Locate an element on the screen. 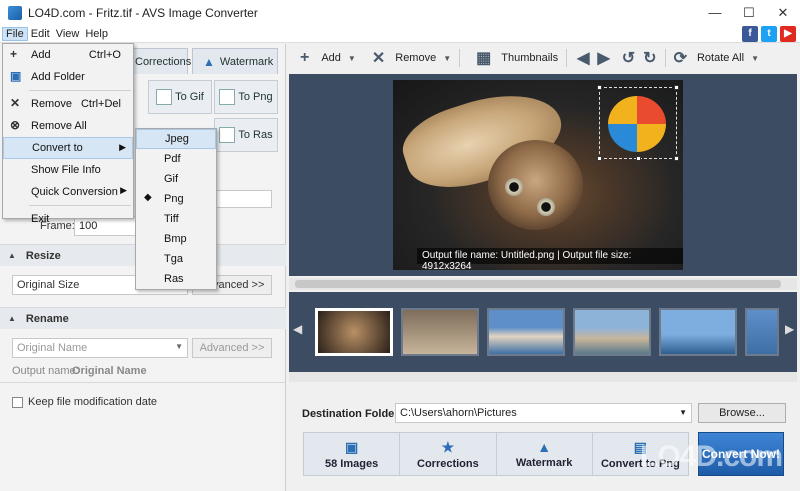 This screenshot has width=800, height=491. menu-item-convert-to: Convert to ▶ is located at coordinates (68, 148).